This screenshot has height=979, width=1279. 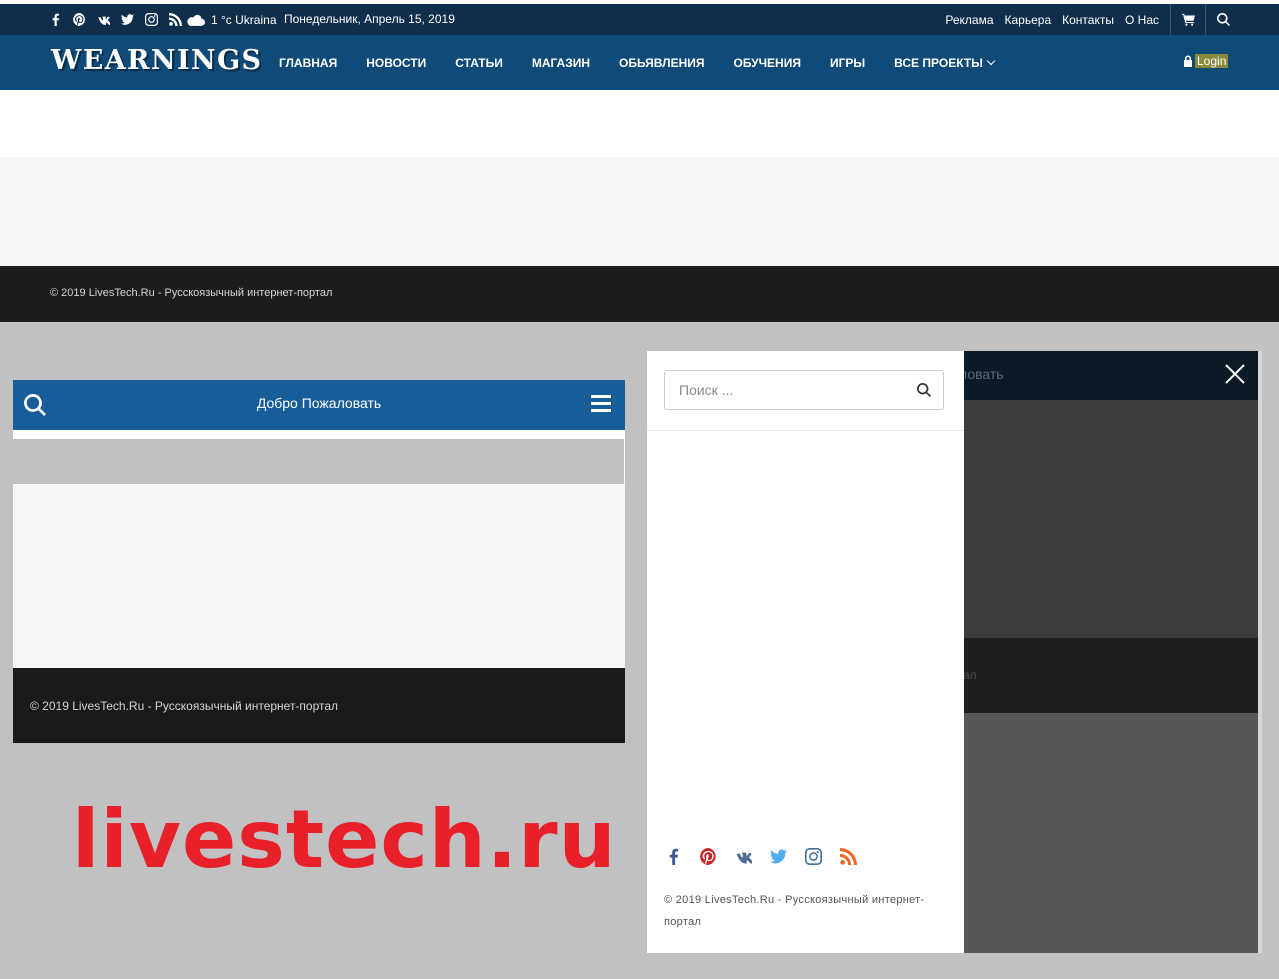 What do you see at coordinates (767, 63) in the screenshot?
I see `nav-item-education: ОБУЧЕНИЯ` at bounding box center [767, 63].